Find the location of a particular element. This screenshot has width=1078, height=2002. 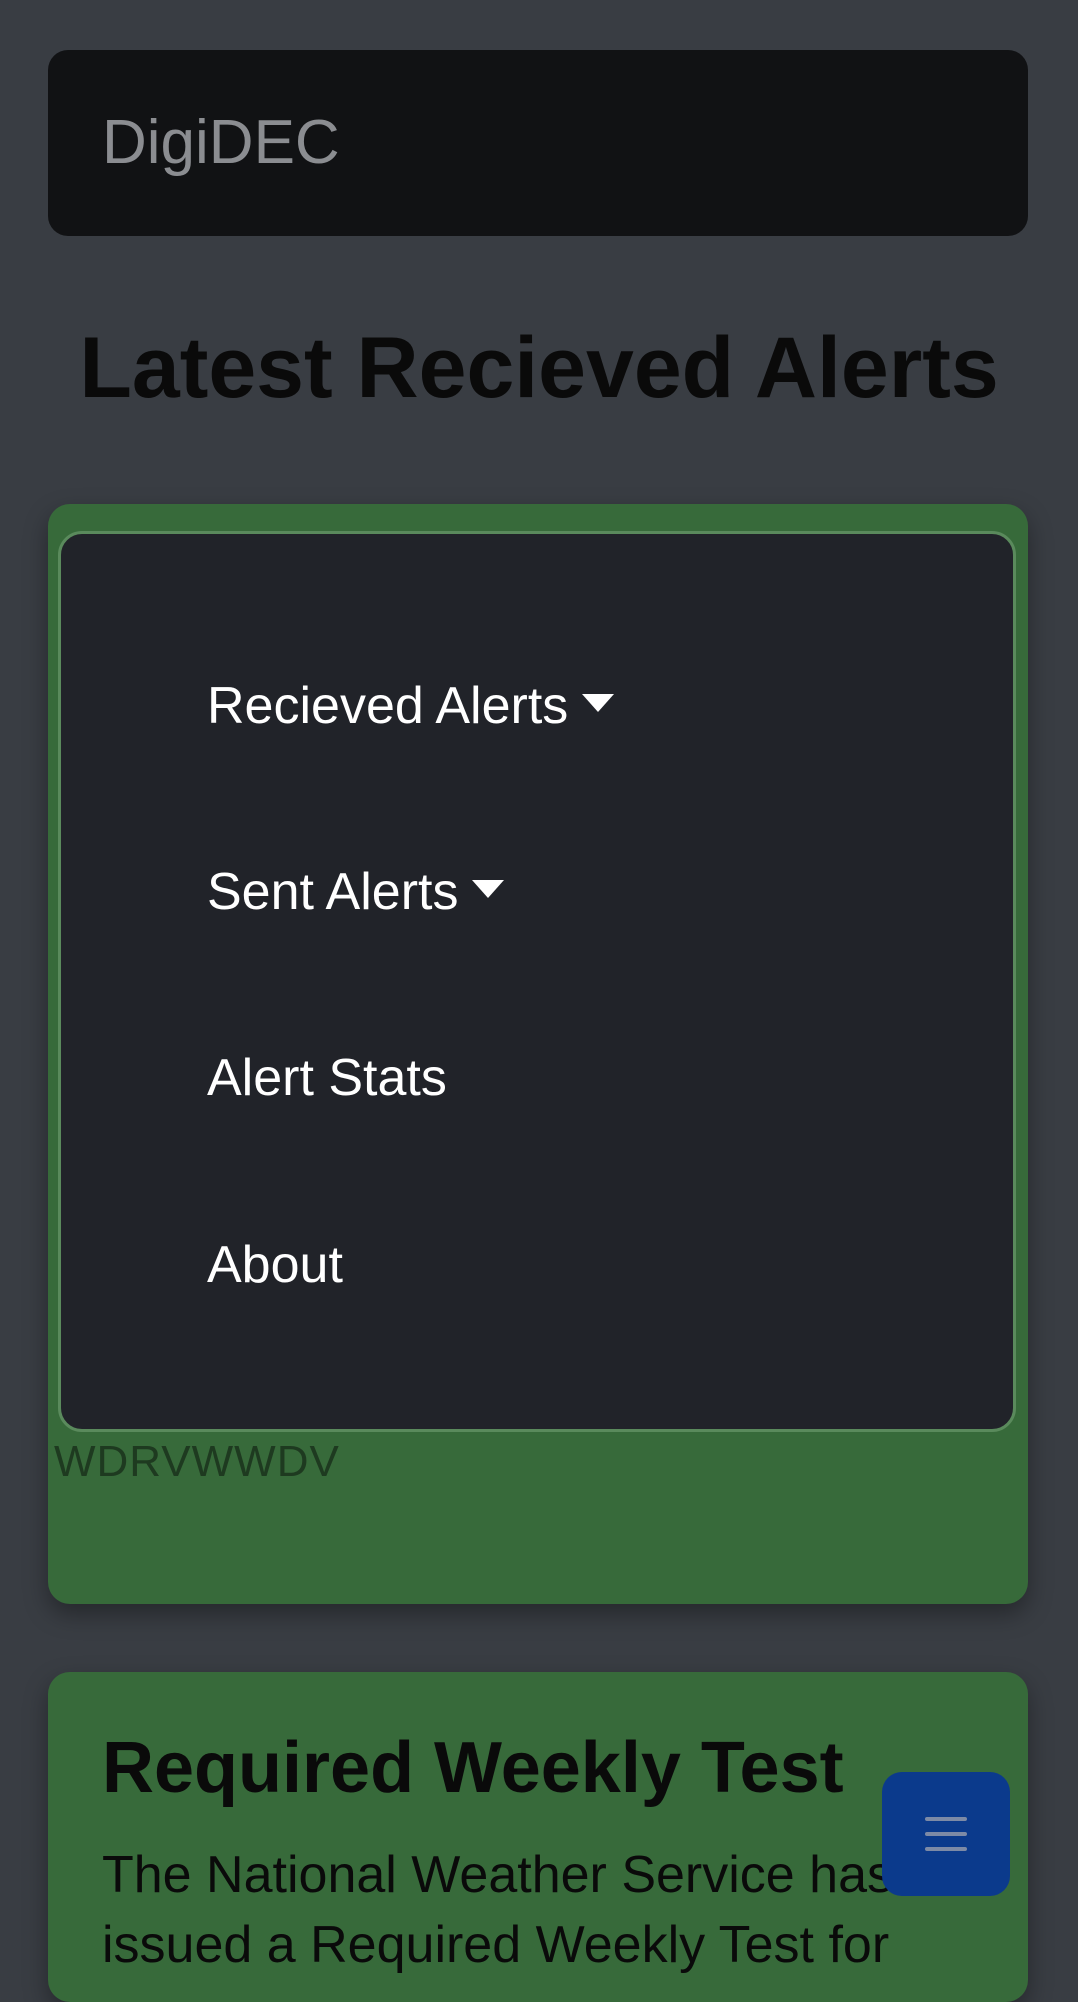

hamburger-menu-icon is located at coordinates (946, 1834).